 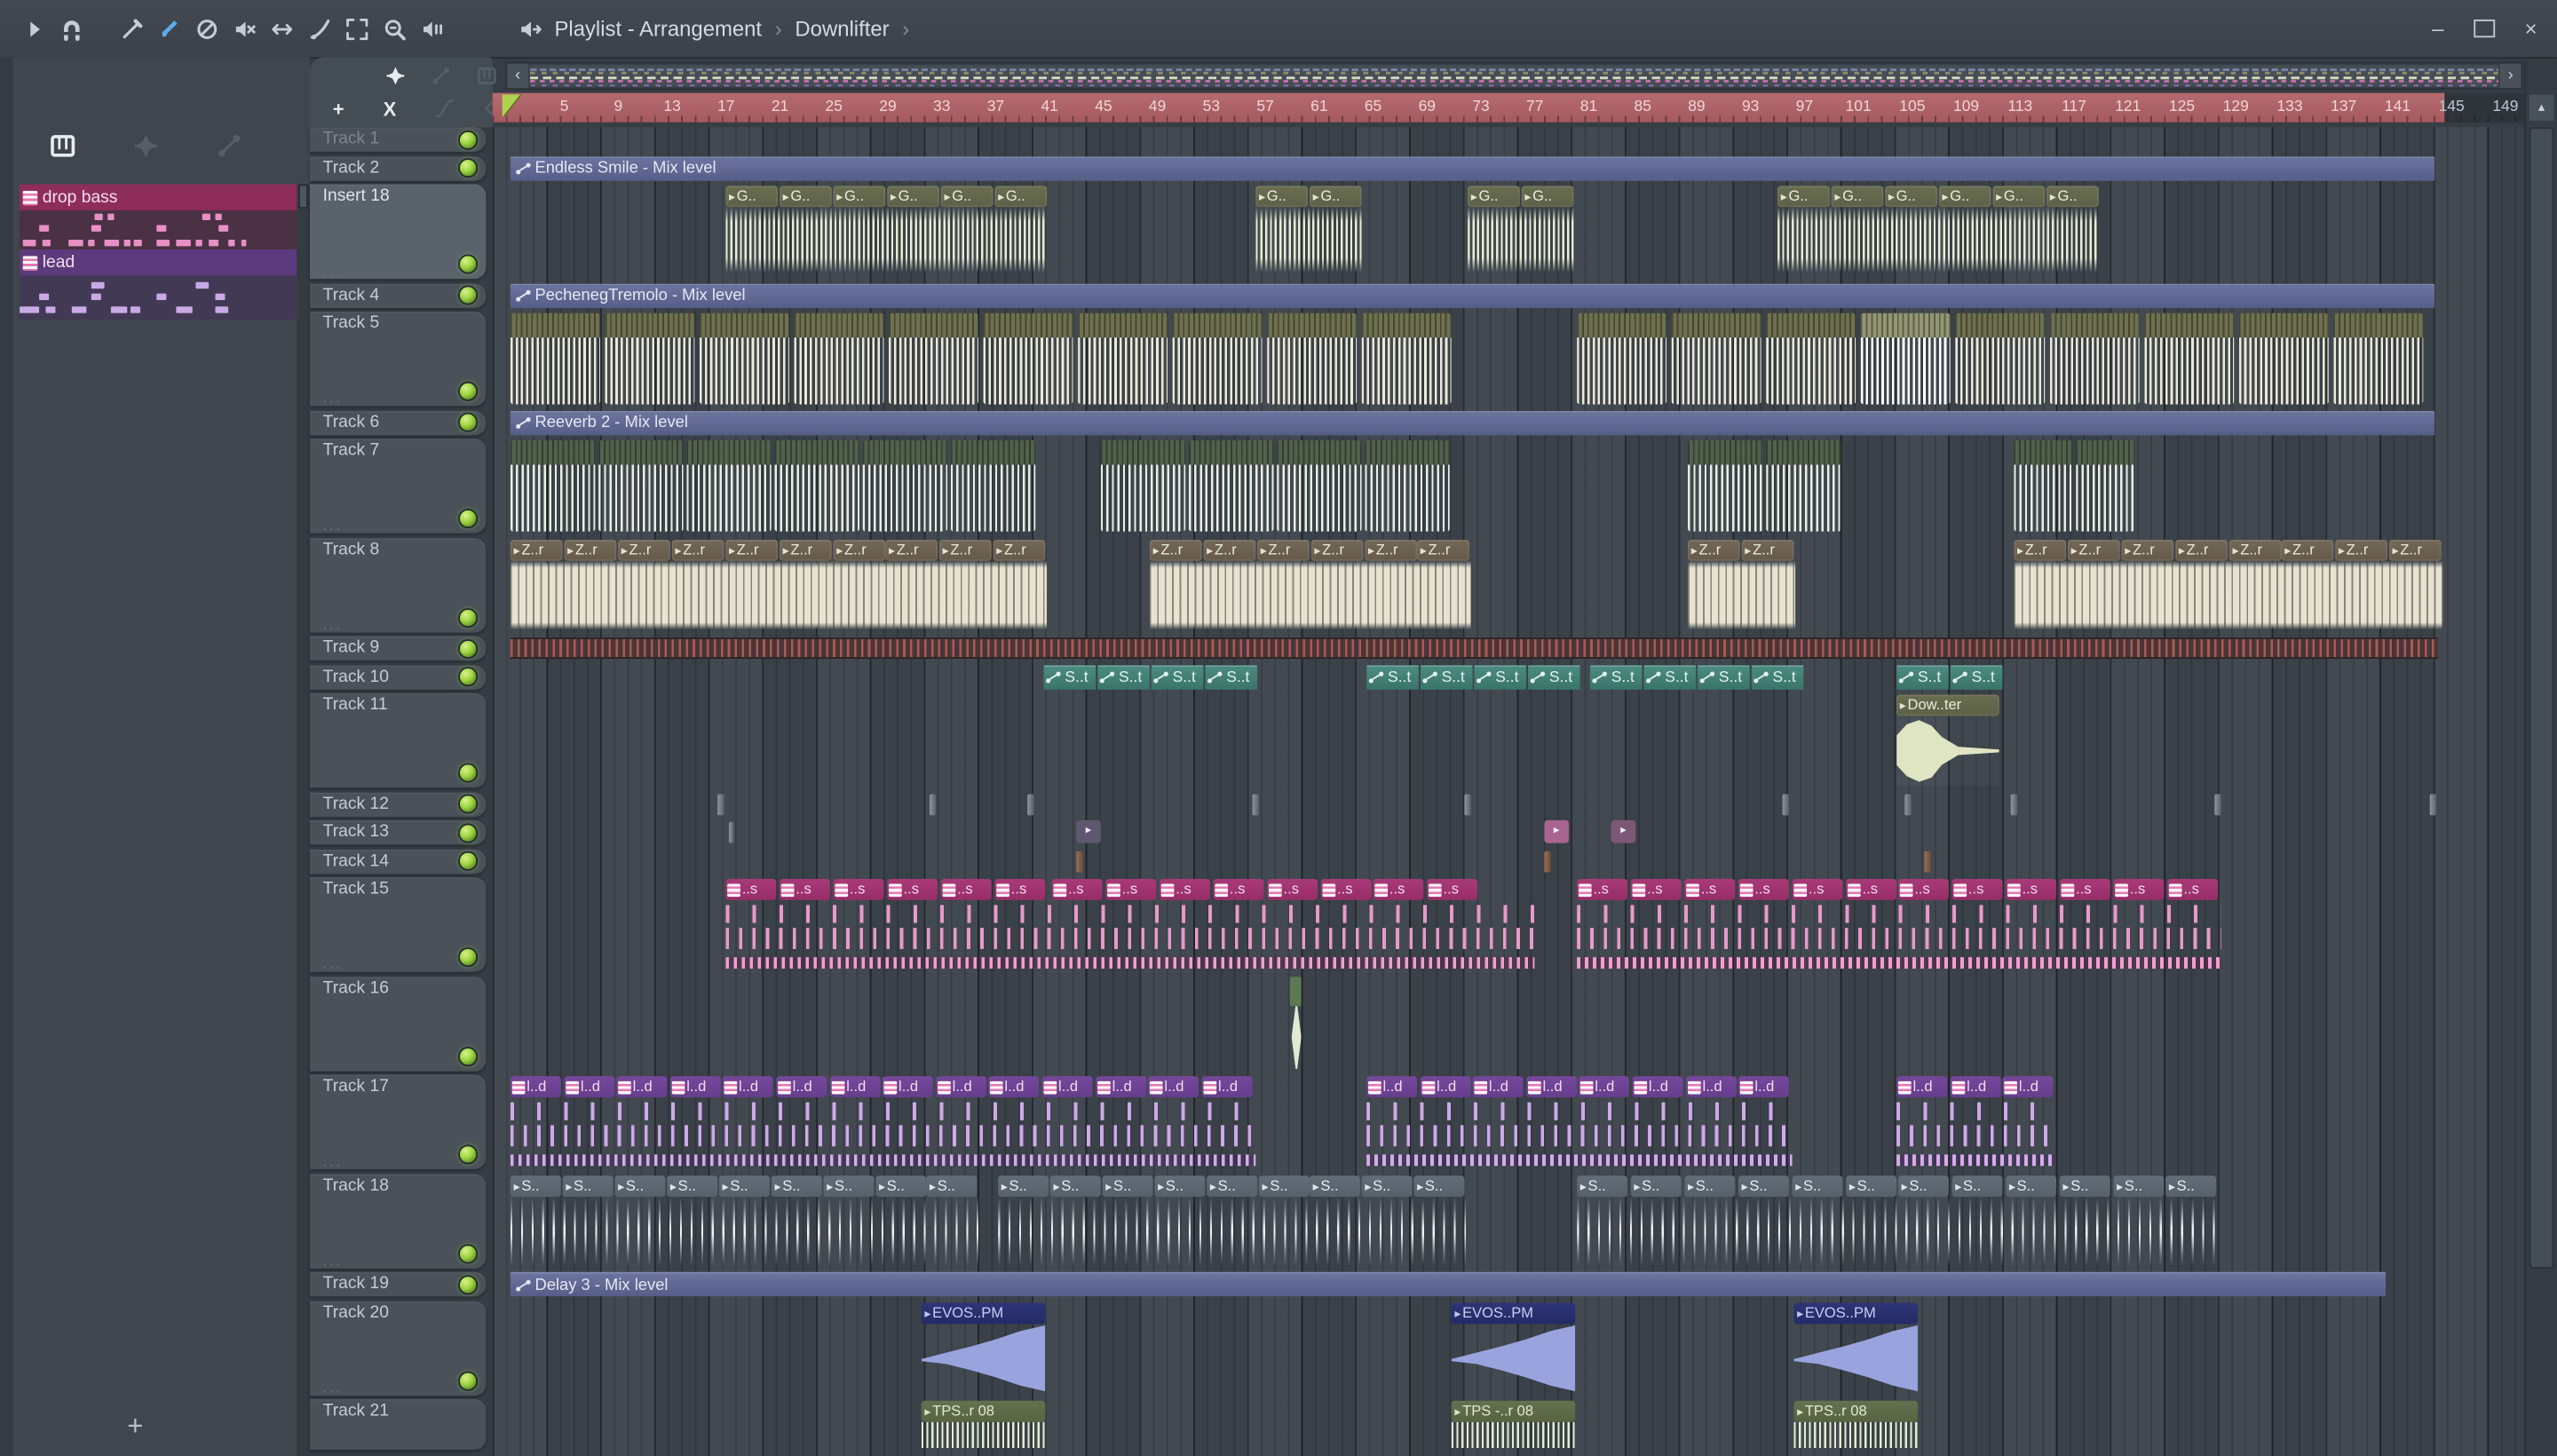 What do you see at coordinates (398, 422) in the screenshot?
I see `track-header: Track 6` at bounding box center [398, 422].